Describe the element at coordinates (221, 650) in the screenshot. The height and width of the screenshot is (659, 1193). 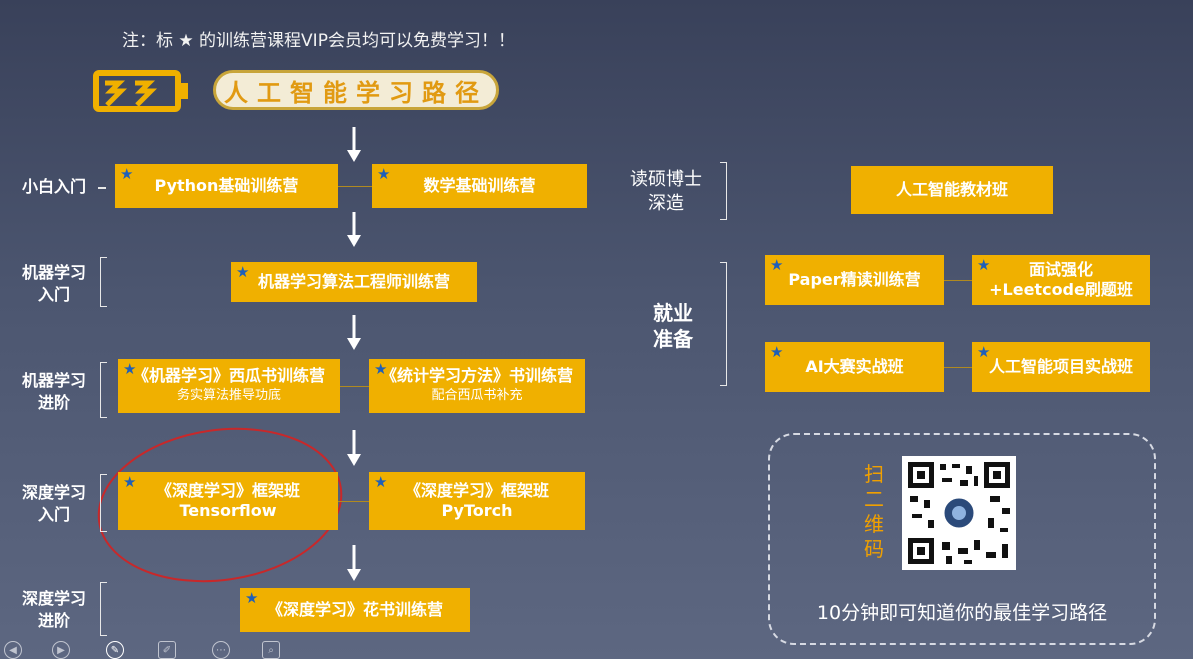
I see `more-icon: ⋯` at that location.